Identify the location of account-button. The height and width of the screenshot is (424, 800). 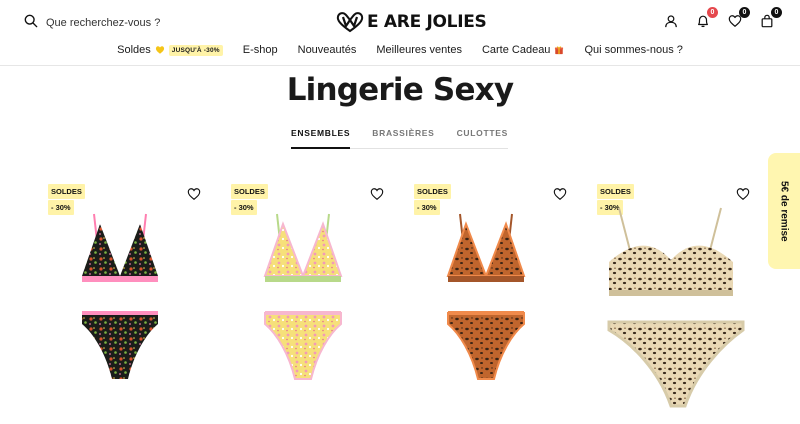
(671, 21).